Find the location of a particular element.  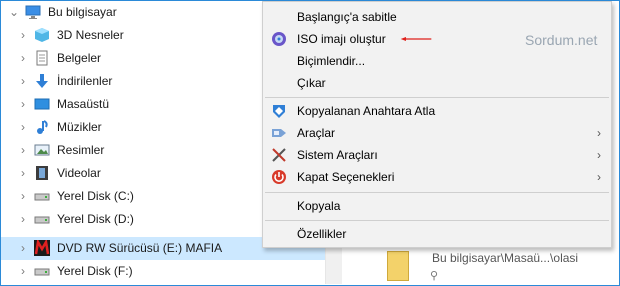

tree-label: İndirilenler is located at coordinates (85, 81).